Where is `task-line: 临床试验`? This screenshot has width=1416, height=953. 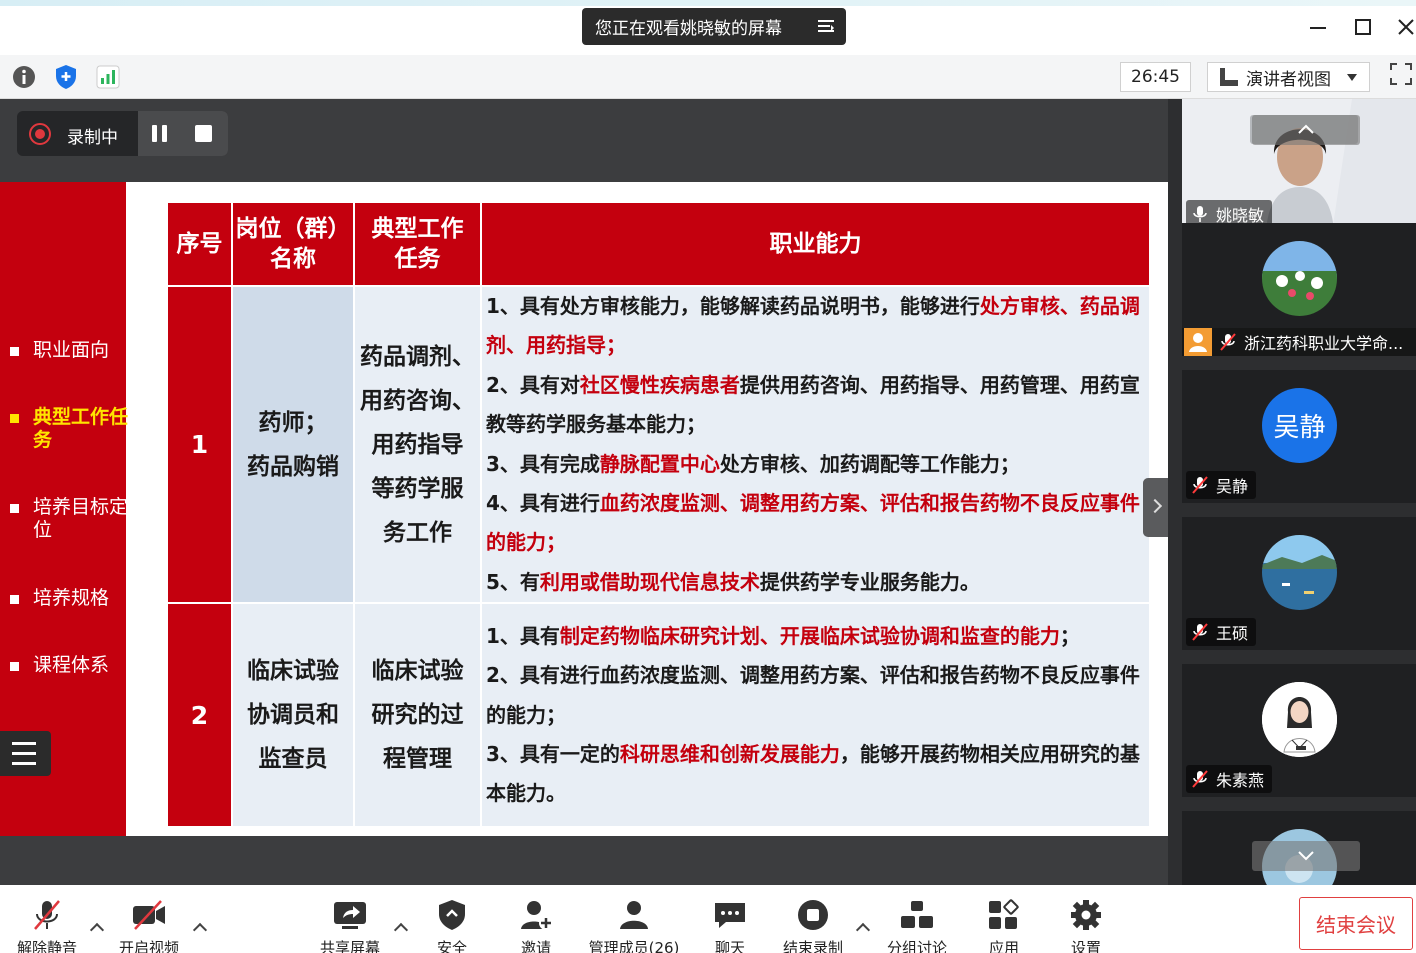
task-line: 临床试验 is located at coordinates (417, 671).